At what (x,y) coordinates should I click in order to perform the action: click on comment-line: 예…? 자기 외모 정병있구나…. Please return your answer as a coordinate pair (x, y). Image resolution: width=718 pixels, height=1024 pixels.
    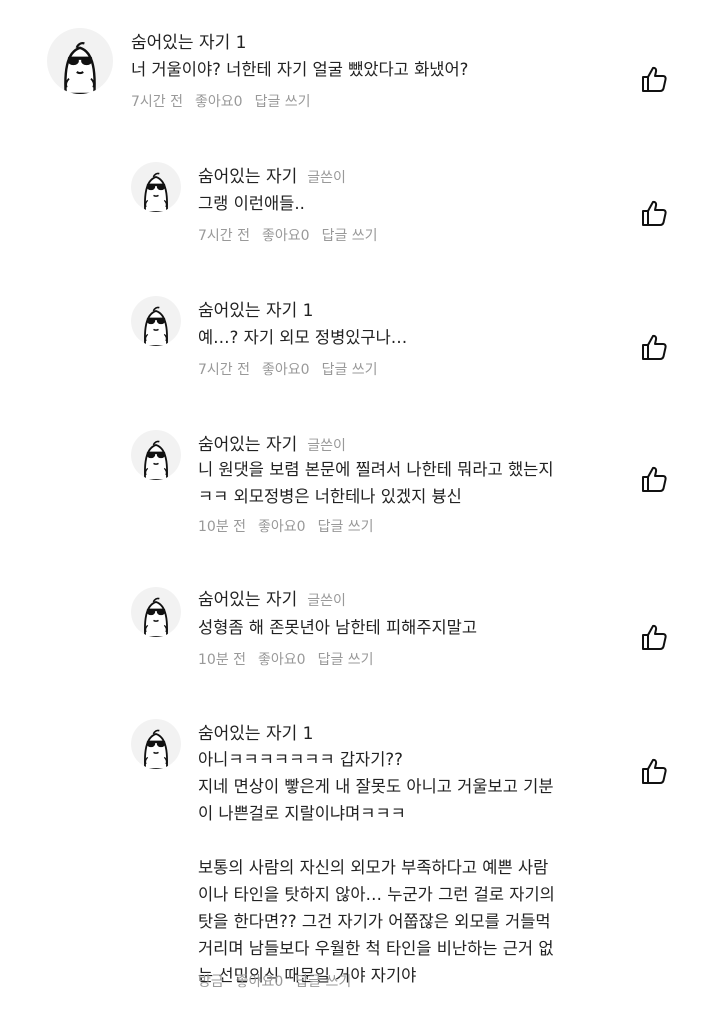
    Looking at the image, I should click on (303, 337).